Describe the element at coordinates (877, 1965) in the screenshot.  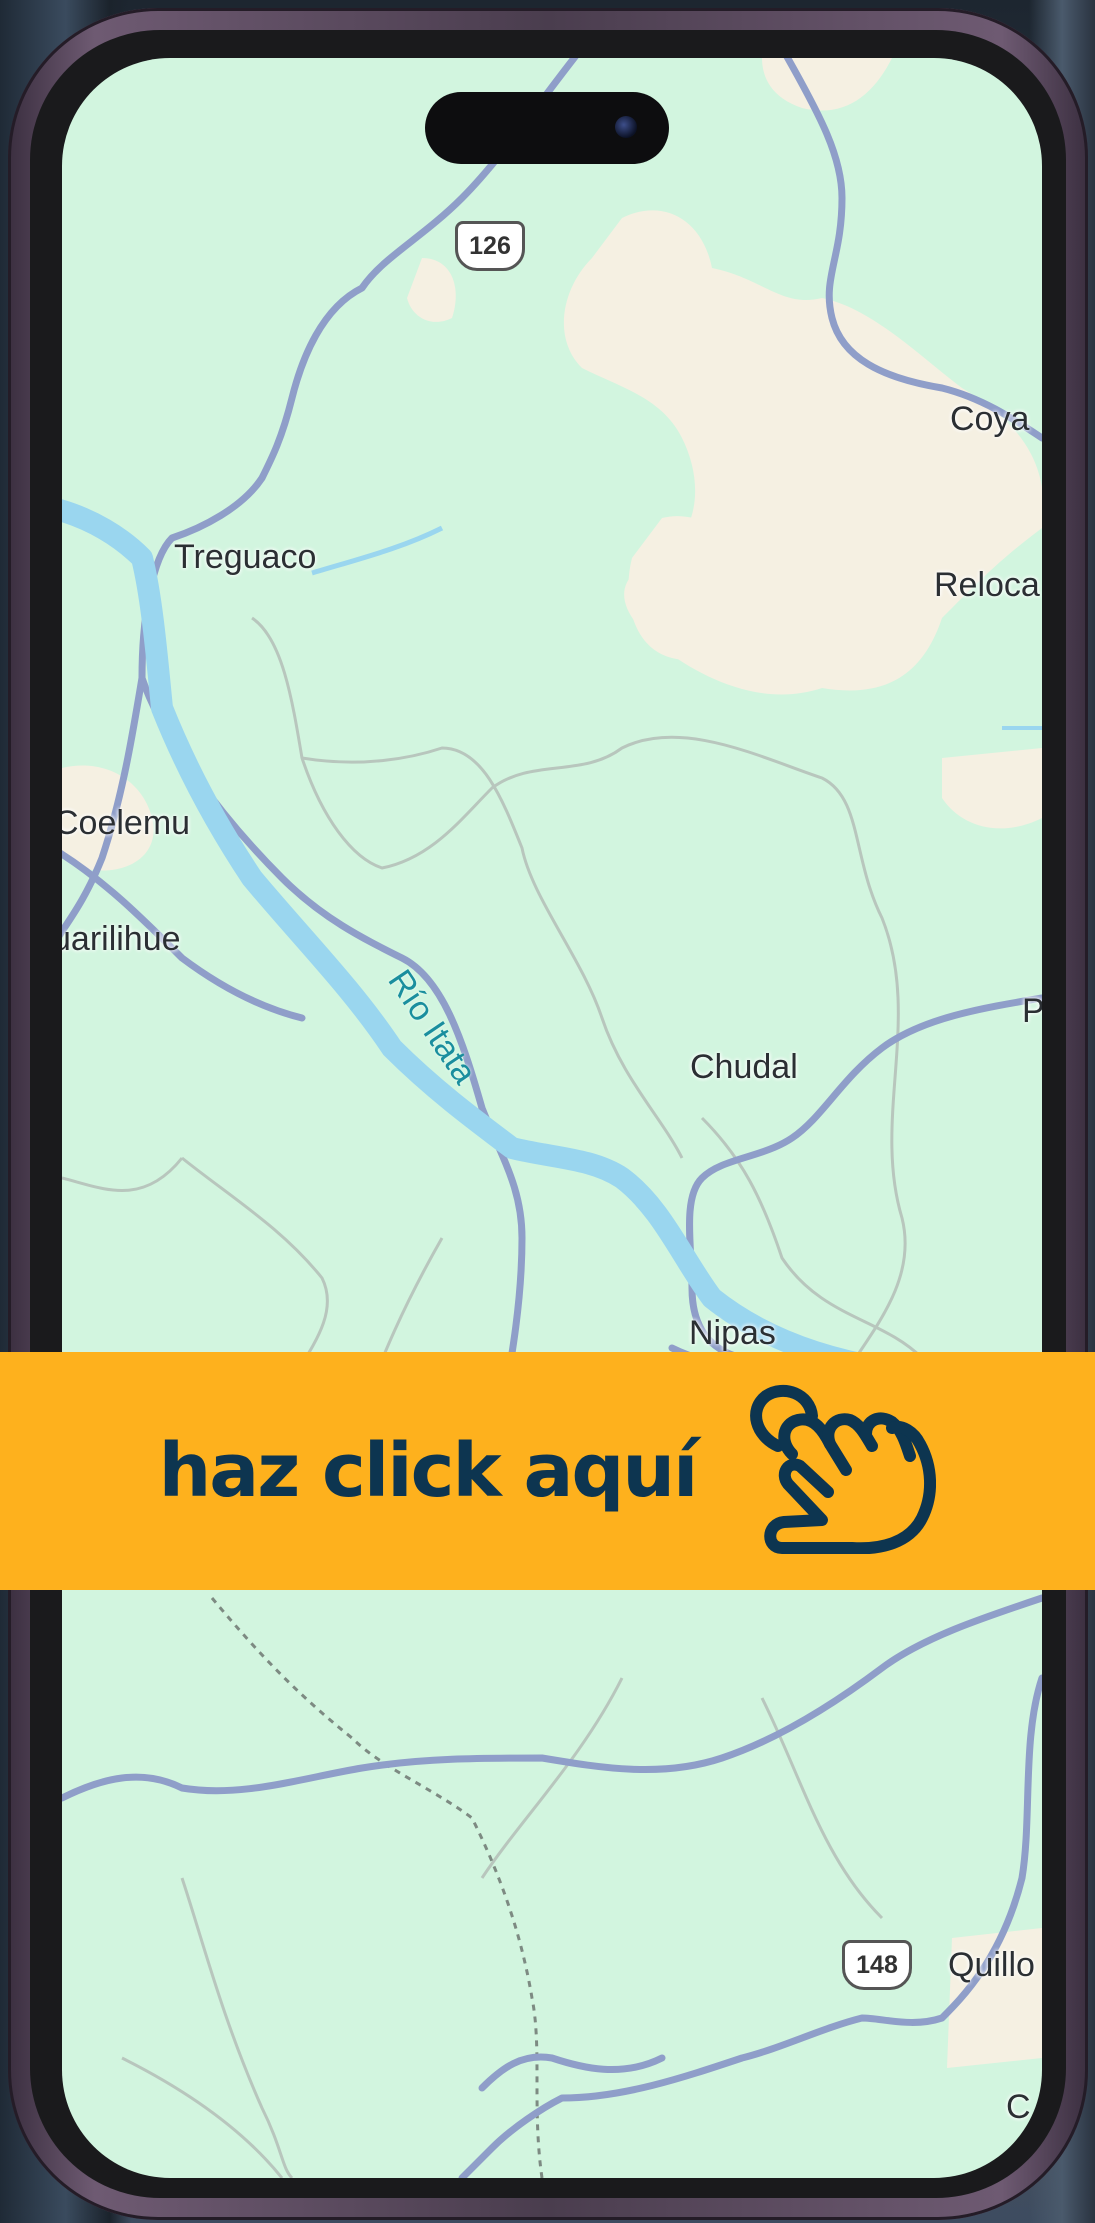
I see `route-shield-148: 148` at that location.